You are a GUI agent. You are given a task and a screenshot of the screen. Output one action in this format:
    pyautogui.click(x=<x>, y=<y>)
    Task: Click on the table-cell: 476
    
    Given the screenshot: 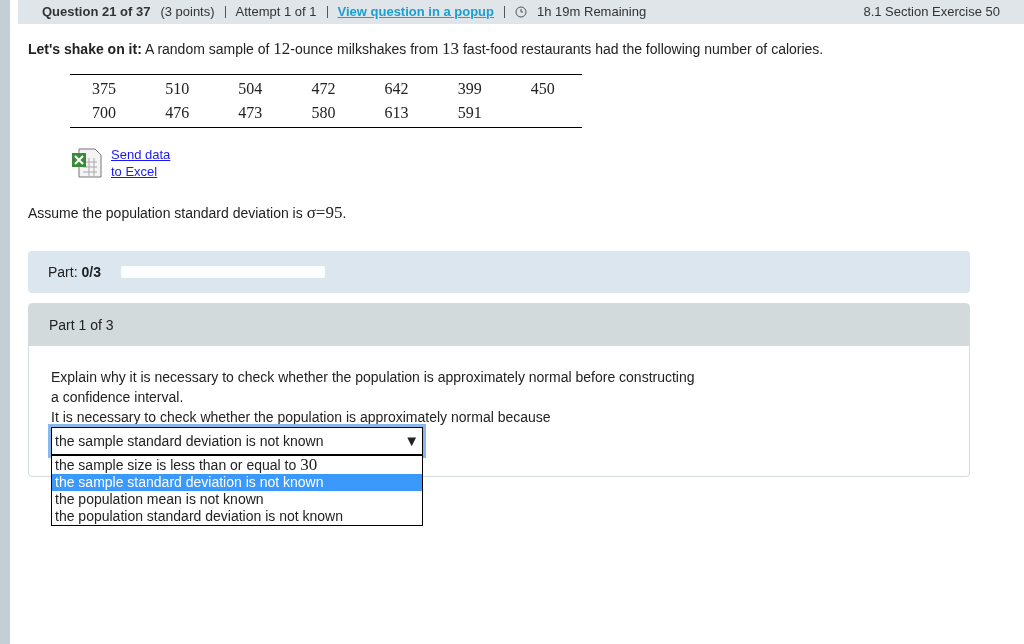 What is the action you would take?
    pyautogui.click(x=177, y=112)
    